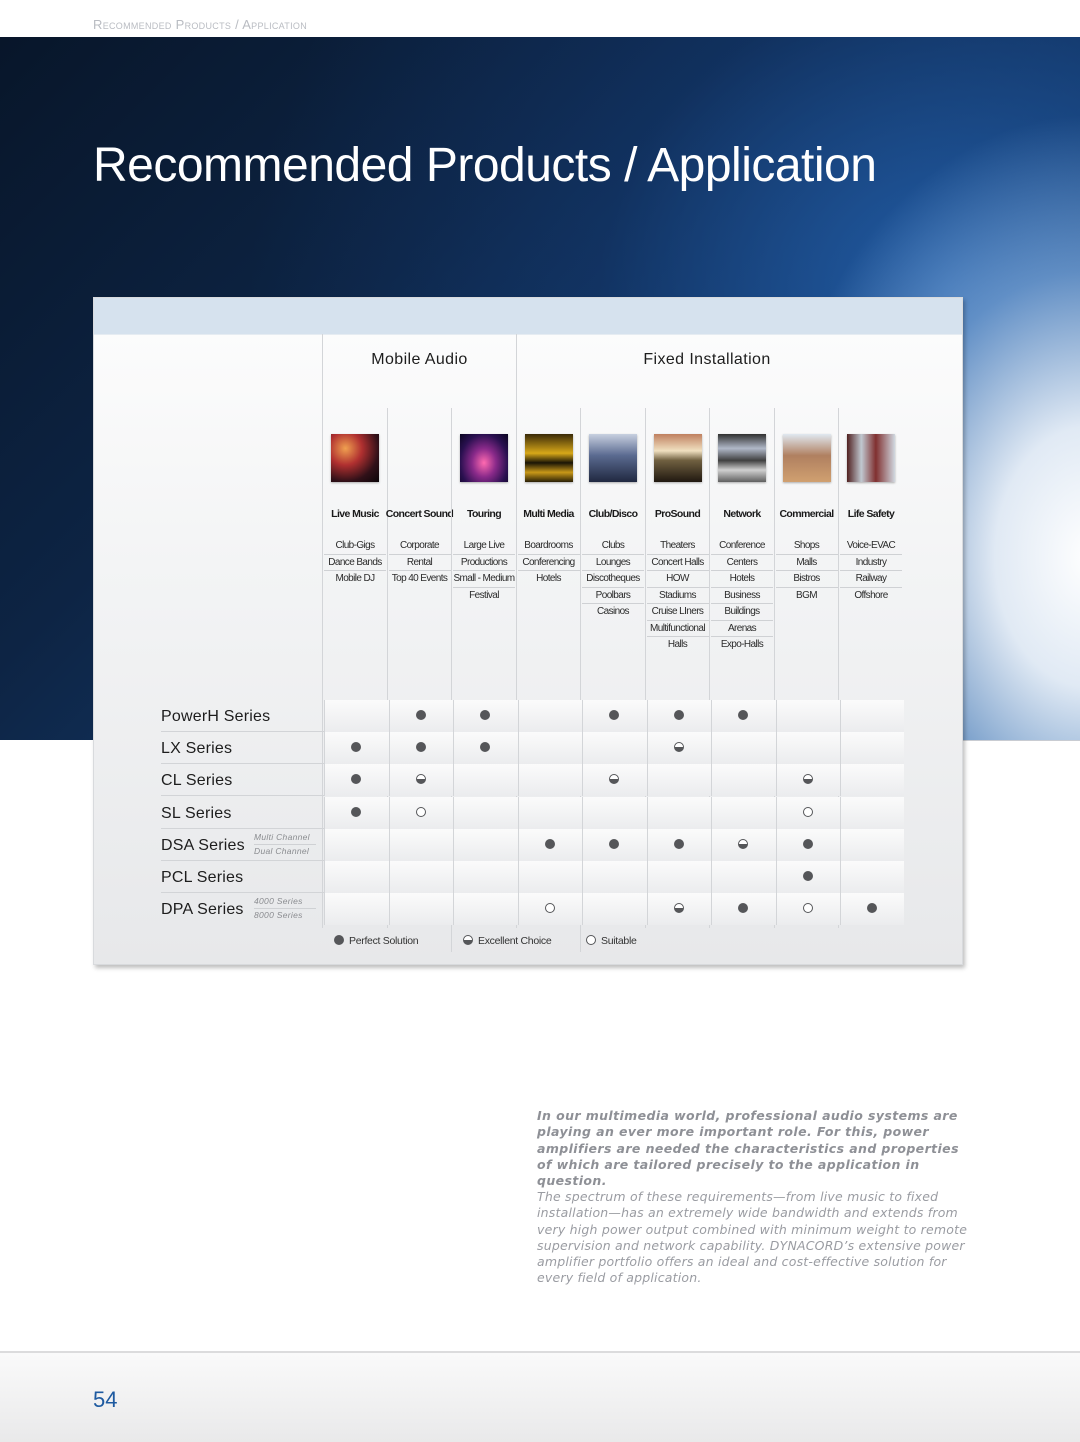 Image resolution: width=1080 pixels, height=1442 pixels. I want to click on application-item: Bistros, so click(806, 579).